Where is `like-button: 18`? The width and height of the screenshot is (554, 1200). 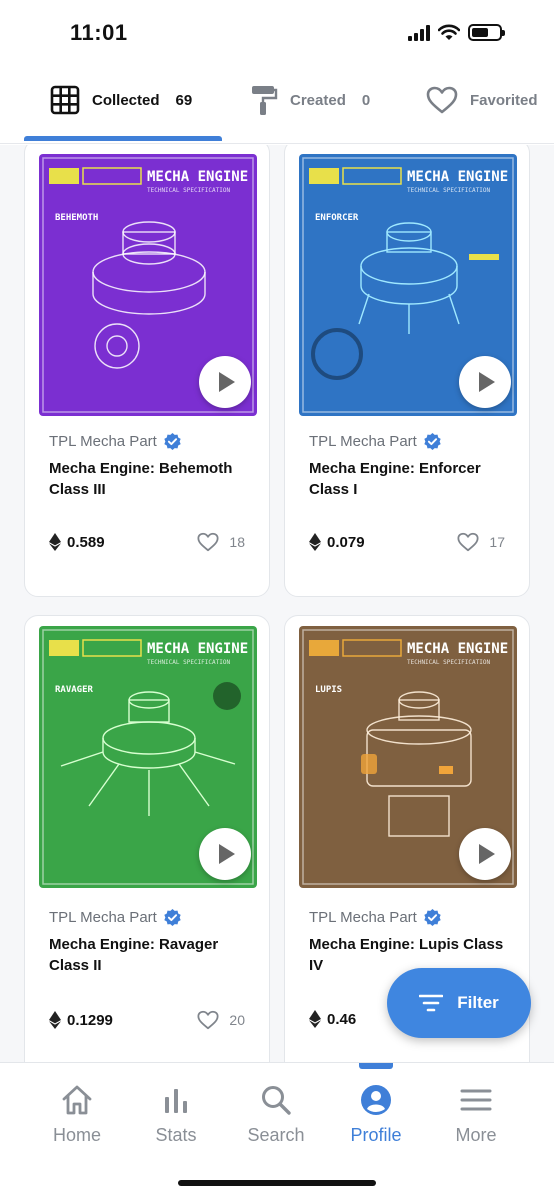
like-button: 18 is located at coordinates (221, 542).